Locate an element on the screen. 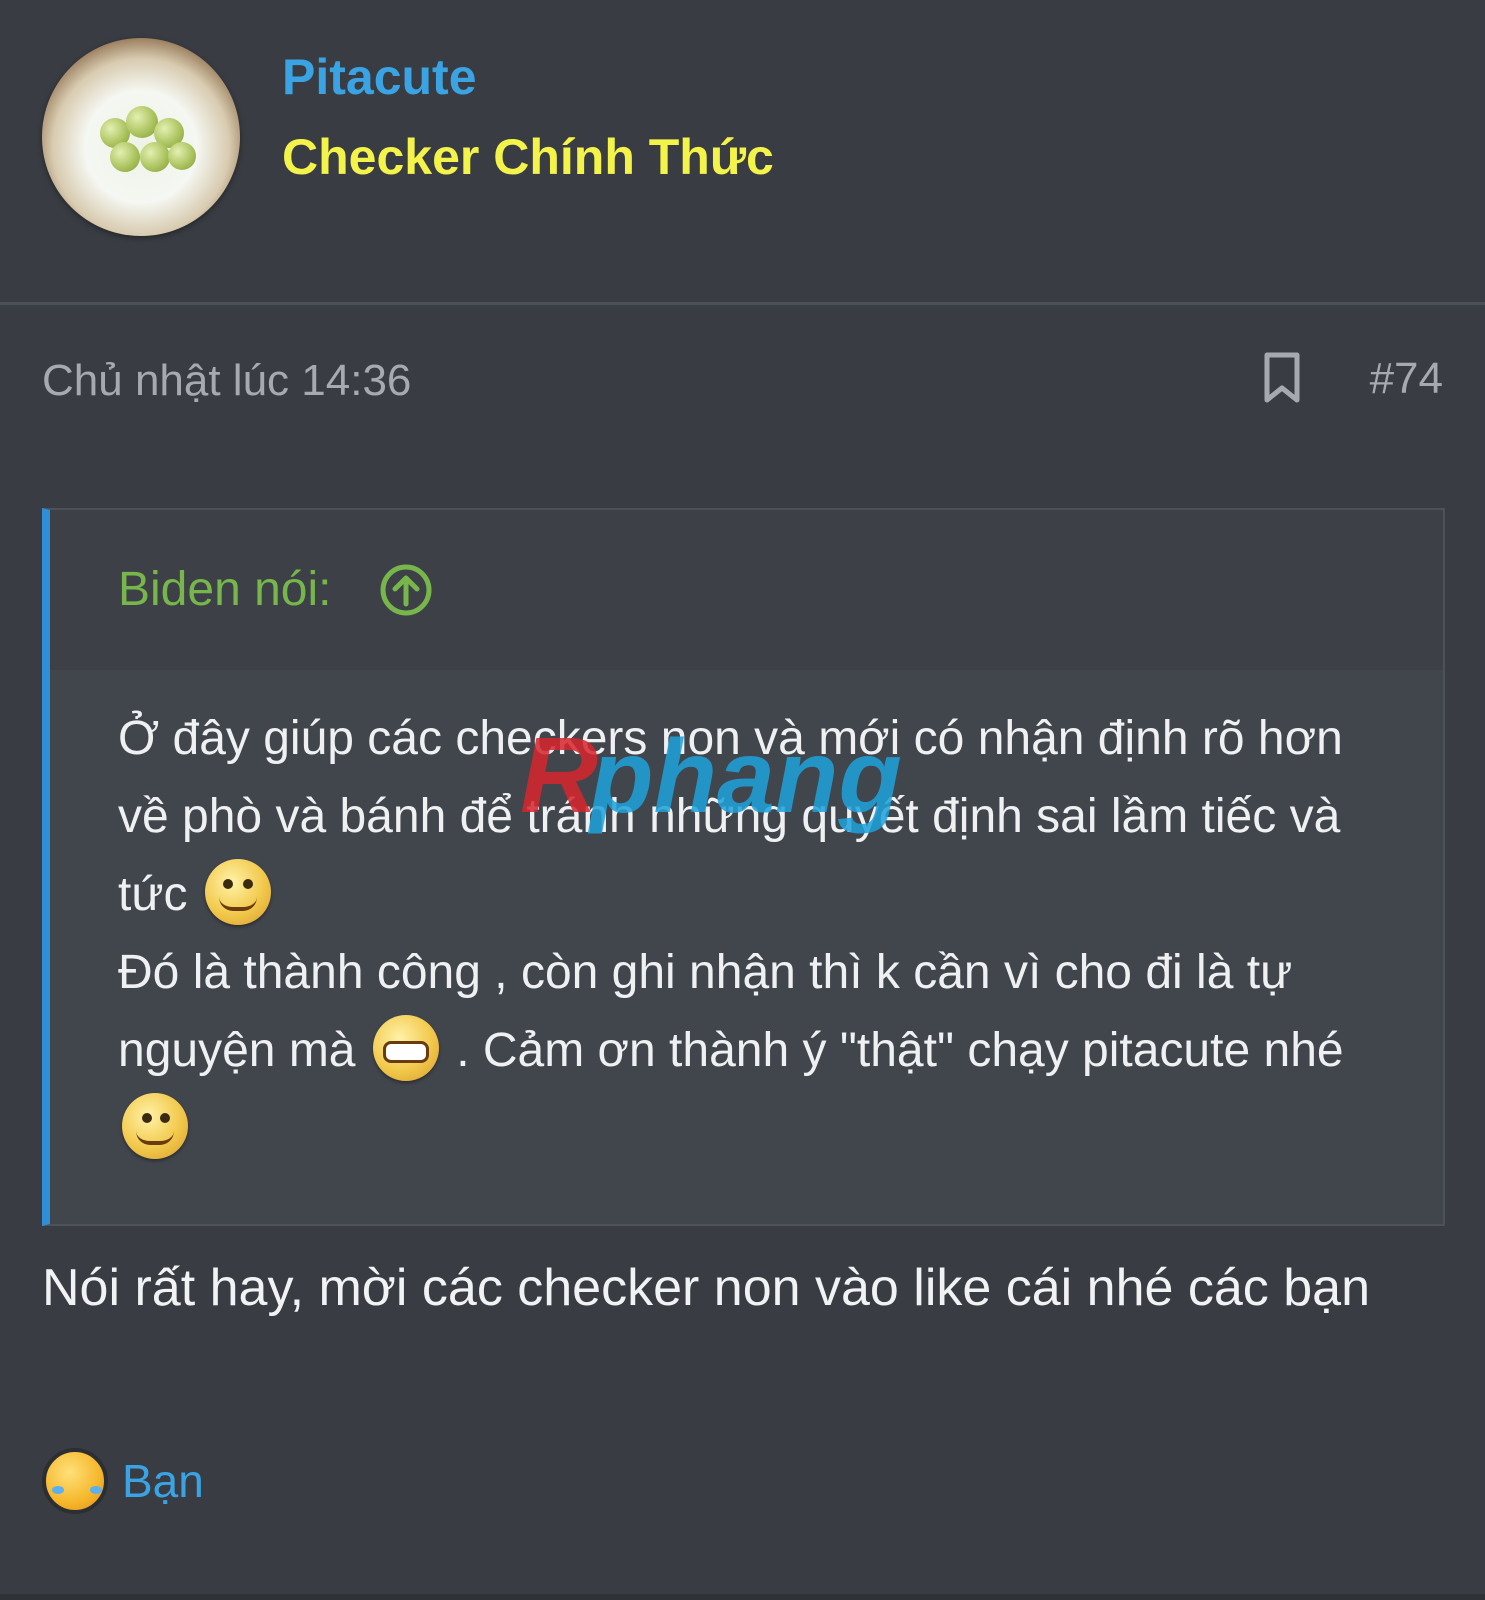 Image resolution: width=1485 pixels, height=1600 pixels. user-title: Checker Chính Thức is located at coordinates (528, 157).